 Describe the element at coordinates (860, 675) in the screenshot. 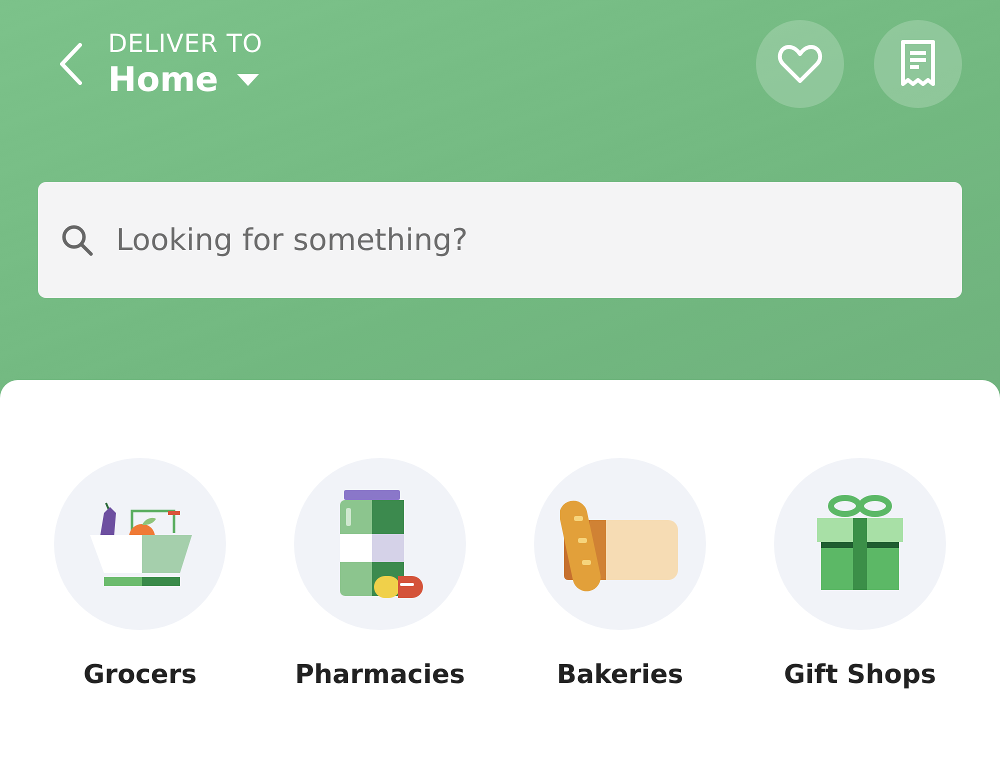

I see `category-label: Gift Shops` at that location.